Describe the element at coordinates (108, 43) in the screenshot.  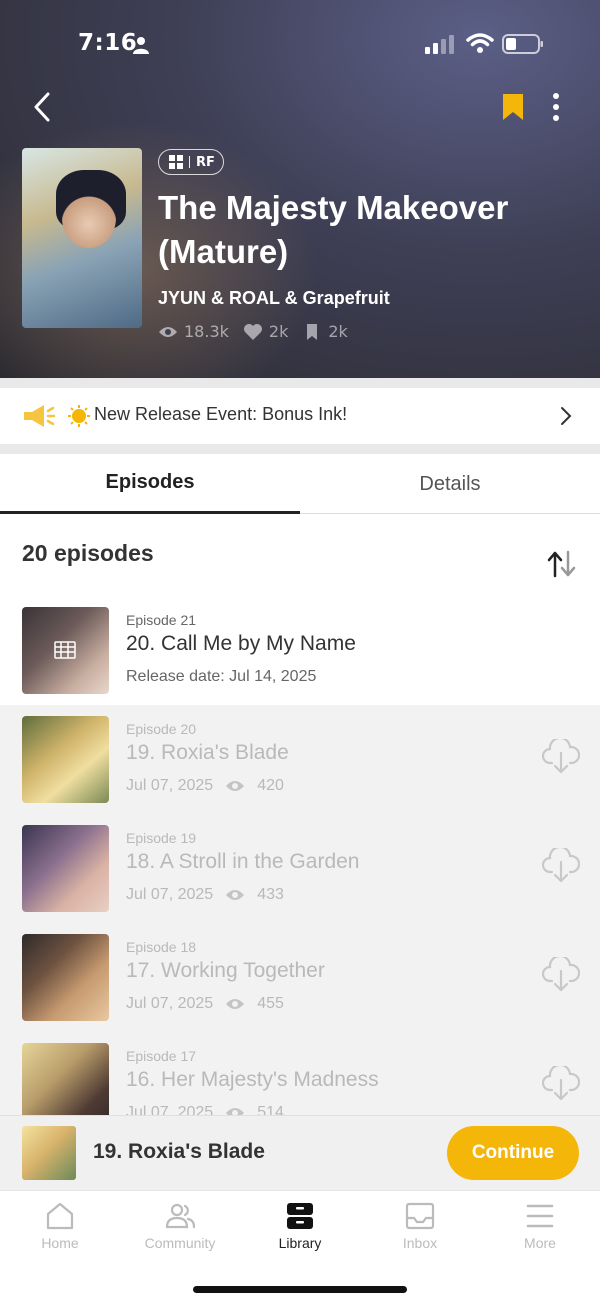
I see `status-time: 7:16` at that location.